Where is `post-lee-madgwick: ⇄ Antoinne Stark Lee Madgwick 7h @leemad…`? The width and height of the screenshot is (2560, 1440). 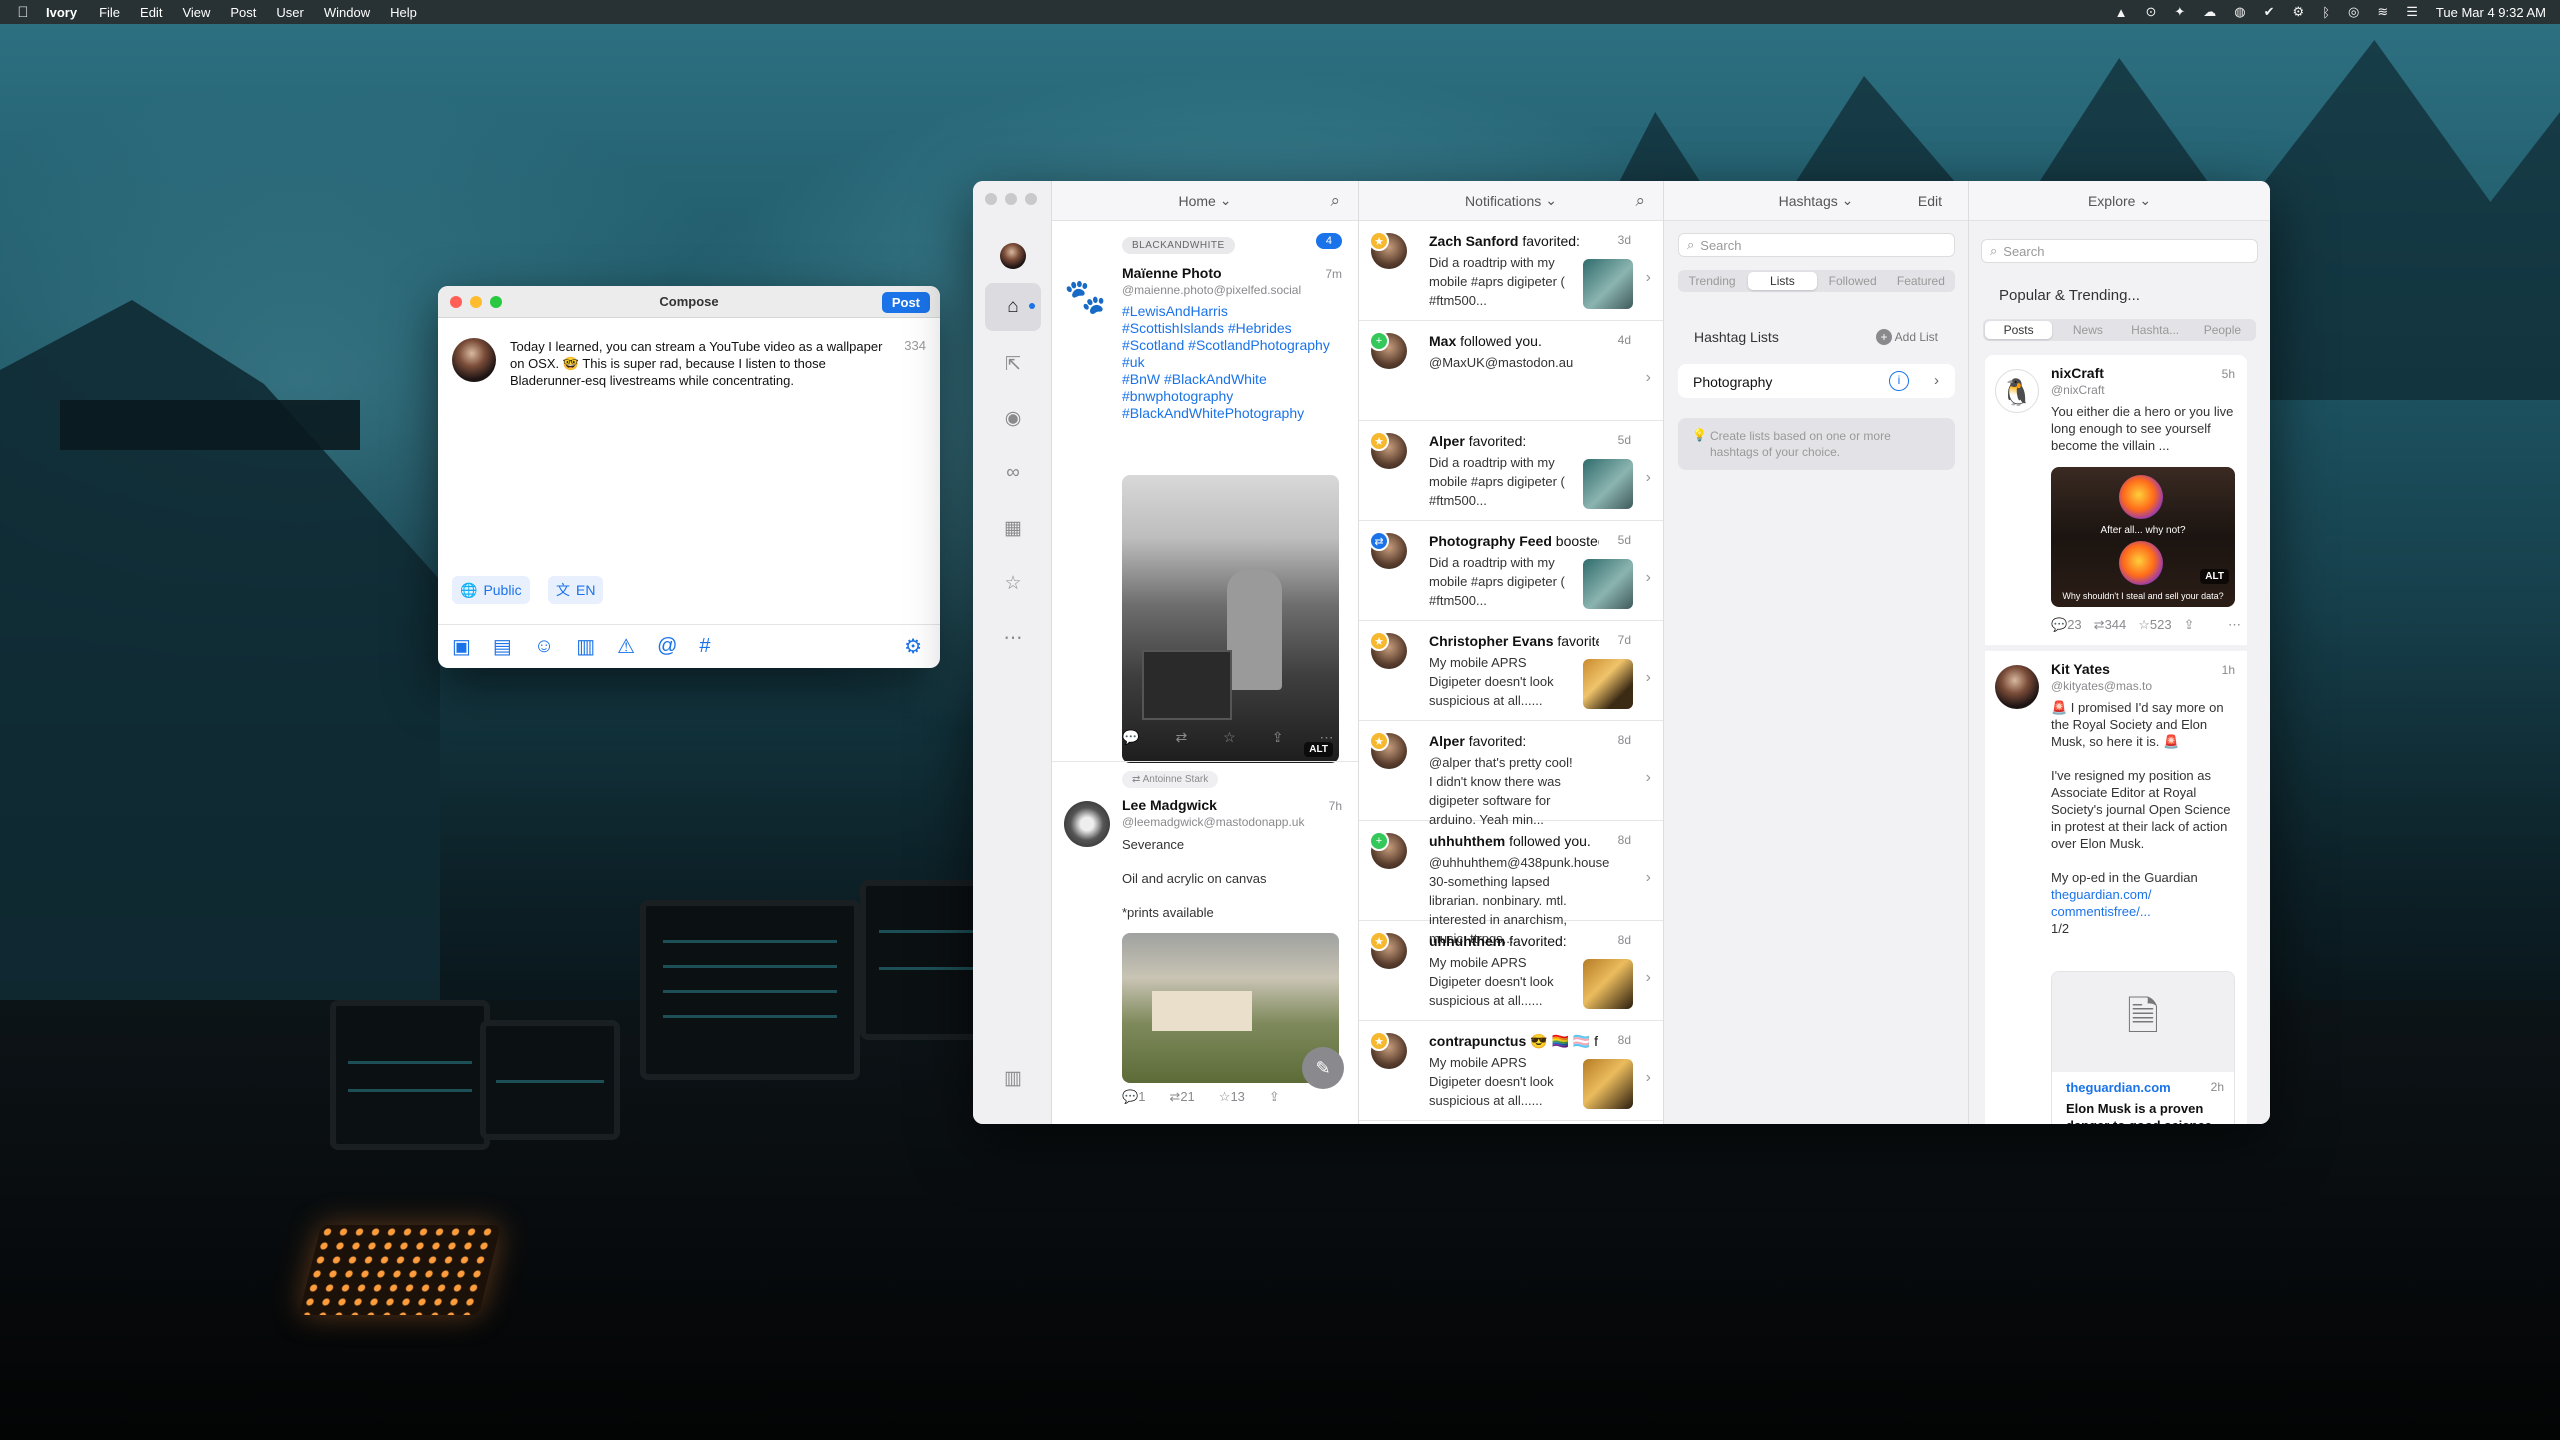
post-lee-madgwick: ⇄ Antoinne Stark Lee Madgwick 7h @leemad… is located at coordinates (1205, 946).